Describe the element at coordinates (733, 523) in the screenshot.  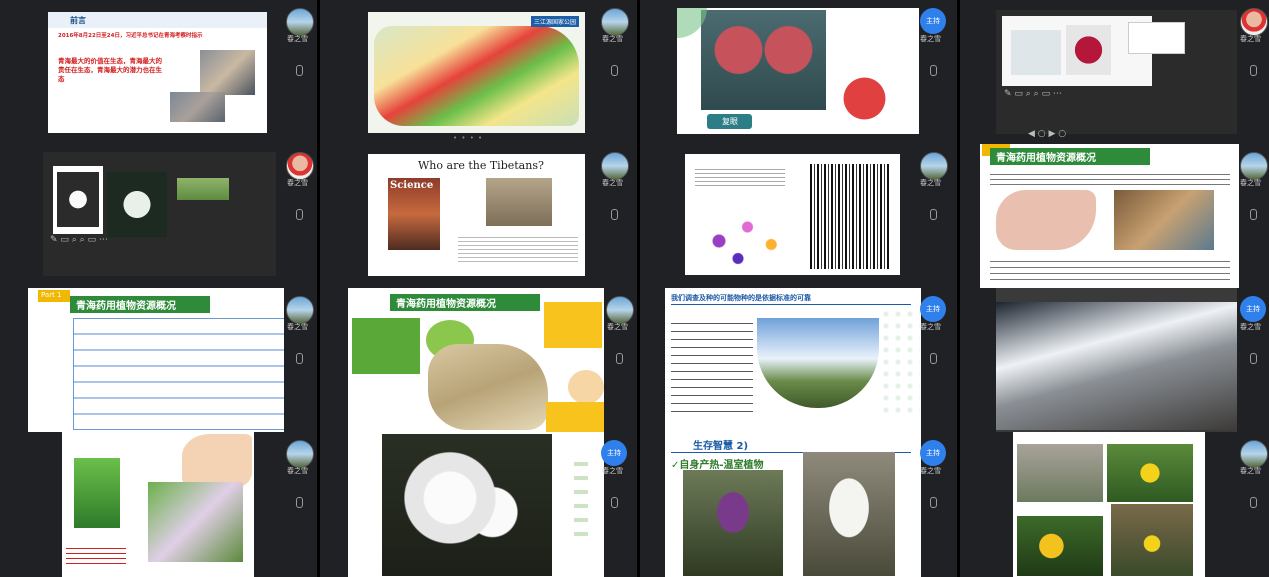
I see `purple-plant-photo` at that location.